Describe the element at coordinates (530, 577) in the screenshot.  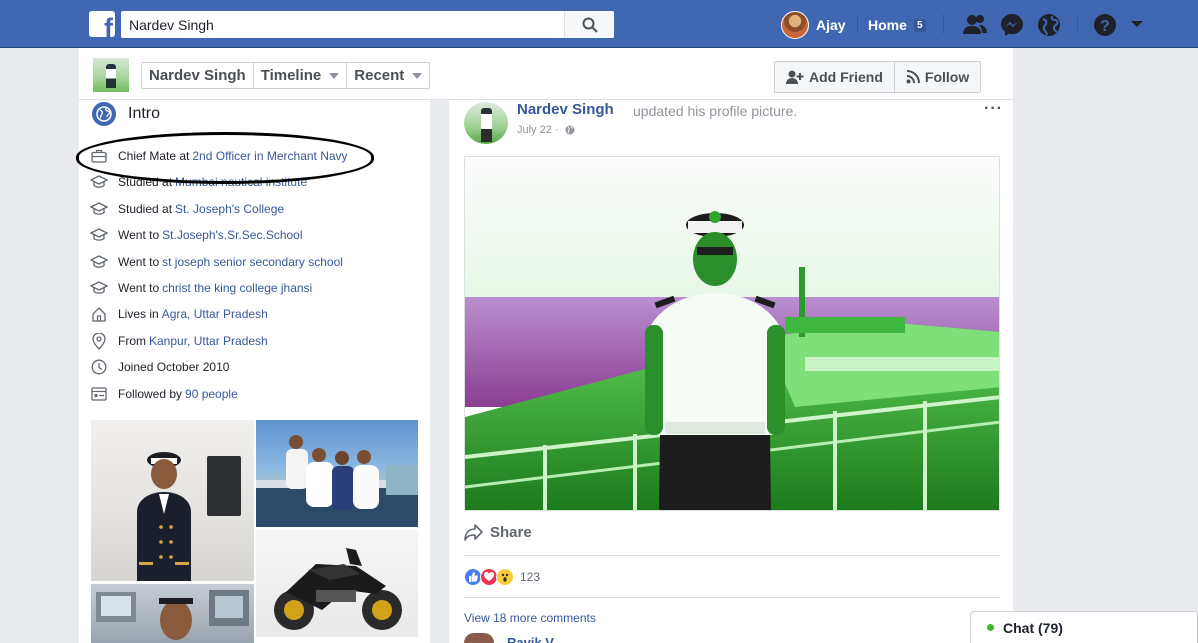
I see `reaction-count: 123` at that location.